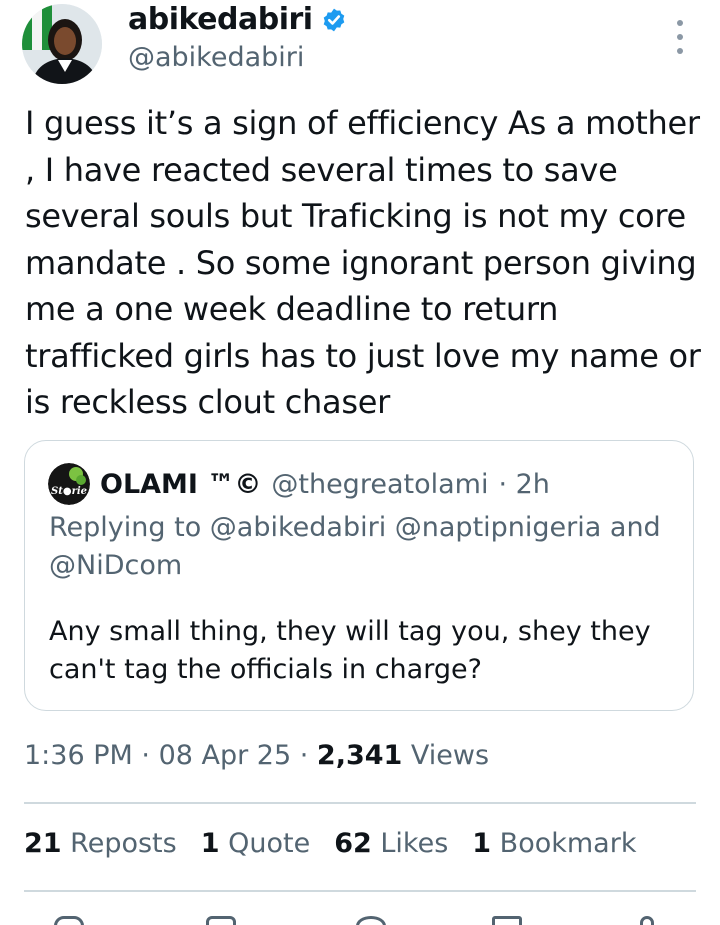 The height and width of the screenshot is (925, 720). I want to click on tweet-time: 1:36 PM, so click(78, 755).